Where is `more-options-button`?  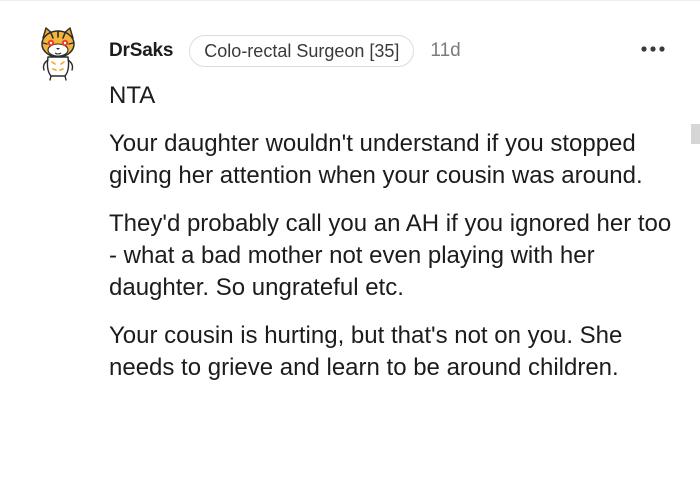
more-options-button is located at coordinates (653, 49).